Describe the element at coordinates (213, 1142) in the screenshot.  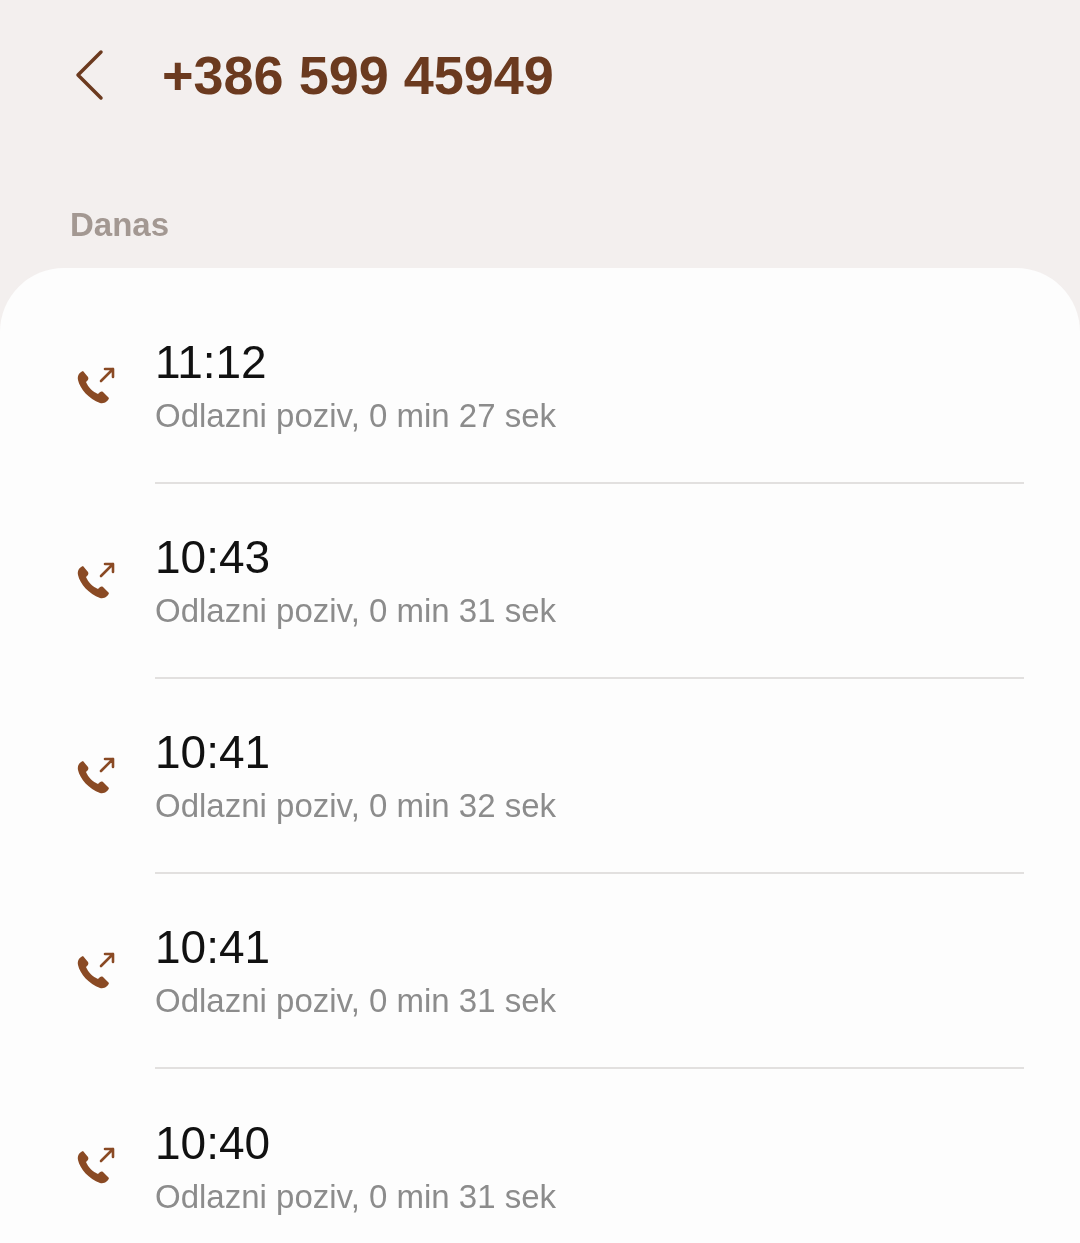
I see `call-time: 10:40` at that location.